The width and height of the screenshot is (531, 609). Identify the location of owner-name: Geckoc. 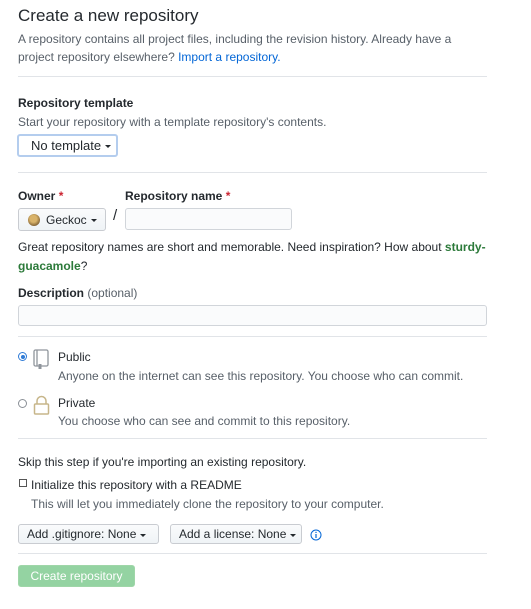
(66, 219).